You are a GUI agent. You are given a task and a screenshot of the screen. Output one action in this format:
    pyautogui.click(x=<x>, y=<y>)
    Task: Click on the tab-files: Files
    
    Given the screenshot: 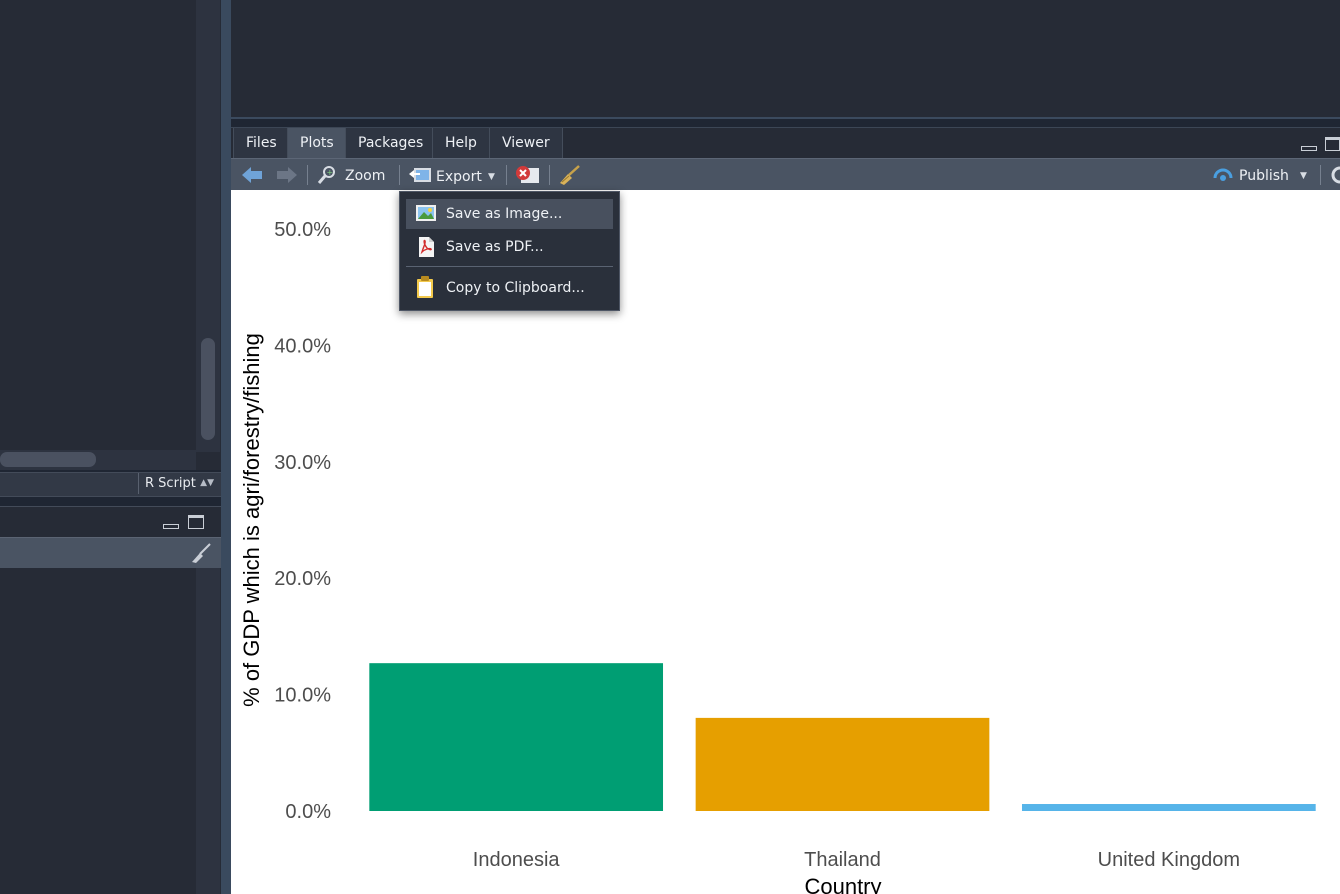 What is the action you would take?
    pyautogui.click(x=261, y=143)
    